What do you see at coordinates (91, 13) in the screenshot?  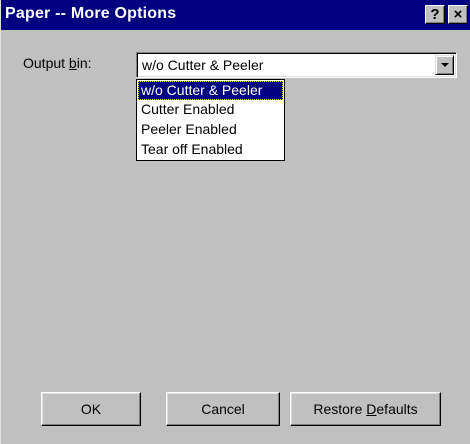 I see `window-title: Paper -- More Options` at bounding box center [91, 13].